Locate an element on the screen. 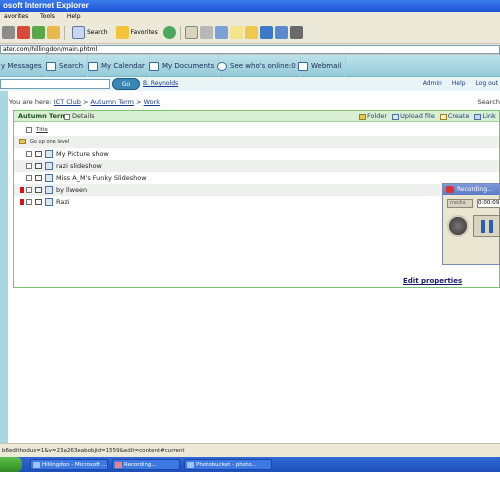 The height and width of the screenshot is (500, 500). mail-icon is located at coordinates (191, 32).